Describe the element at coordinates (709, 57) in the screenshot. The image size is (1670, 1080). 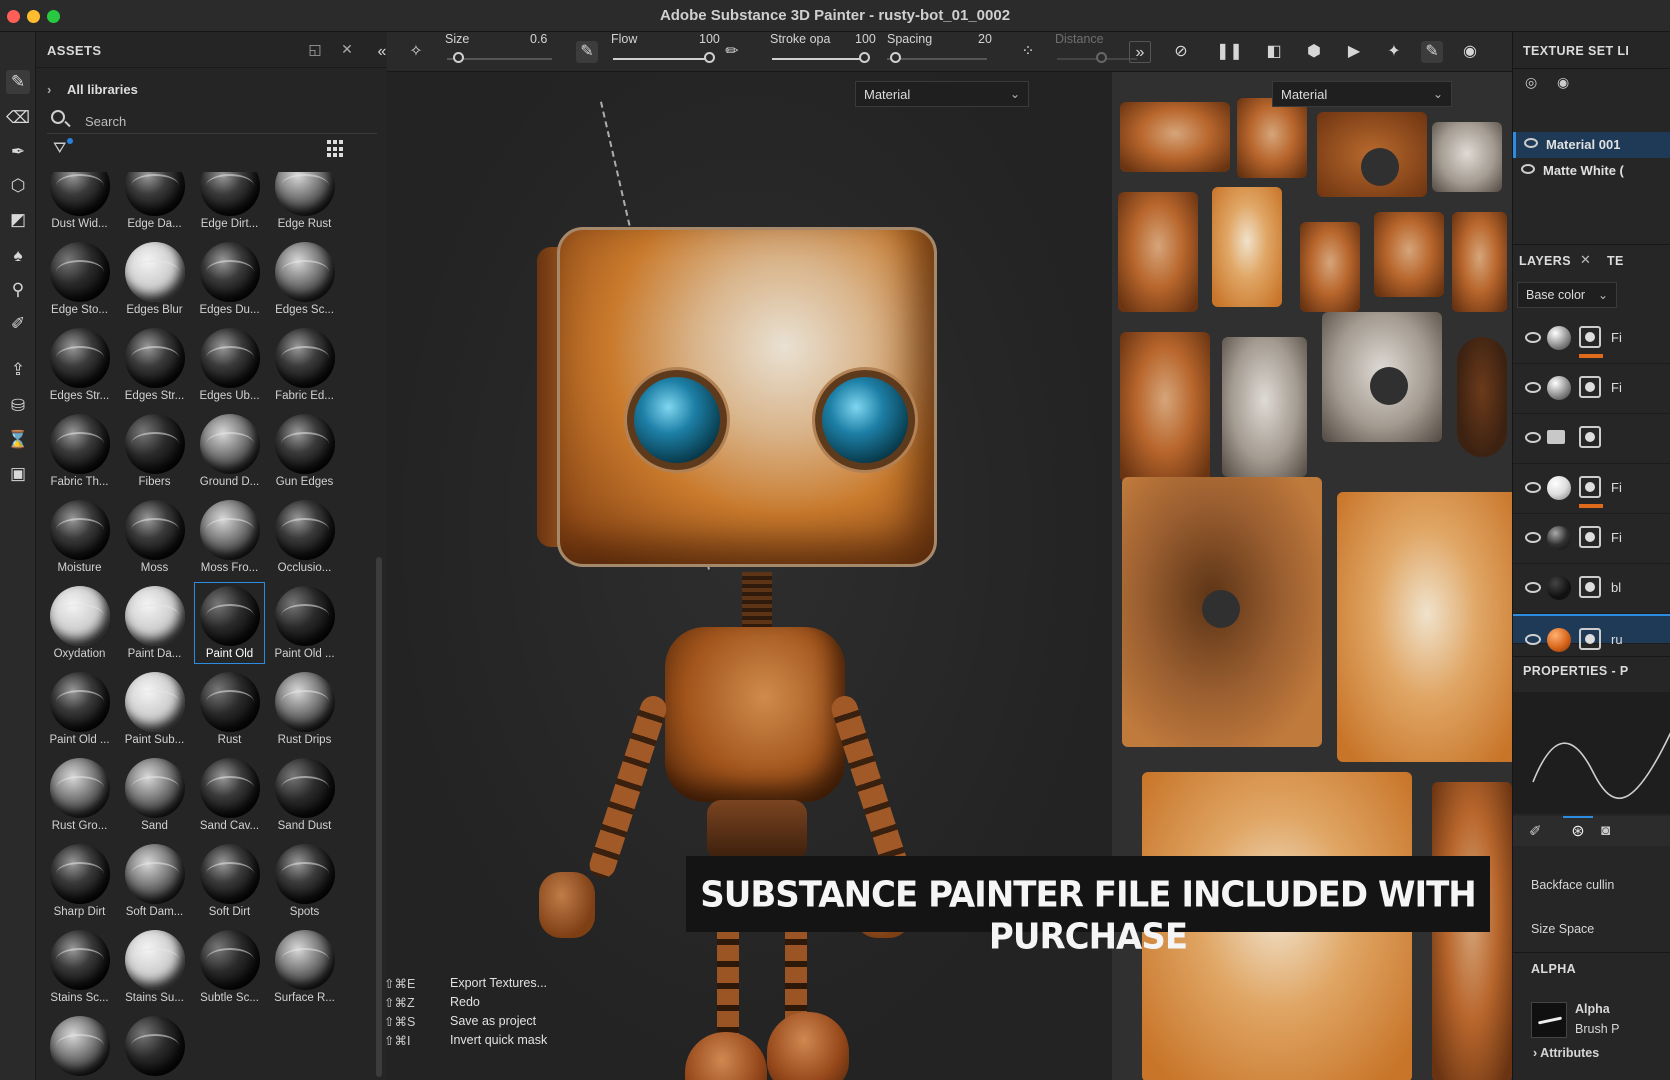
I see `flow-slider-knob` at that location.